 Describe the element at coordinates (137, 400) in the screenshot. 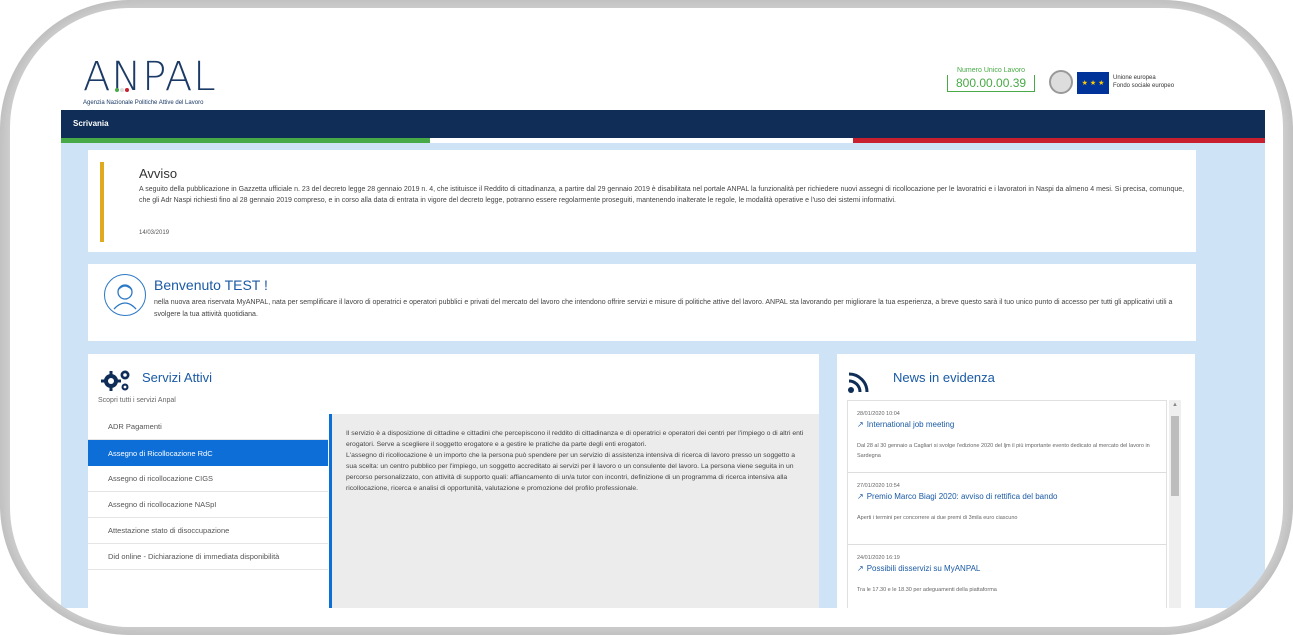

I see `servizi-subtitle-link: Scopri tutti i servizi Anpal` at that location.